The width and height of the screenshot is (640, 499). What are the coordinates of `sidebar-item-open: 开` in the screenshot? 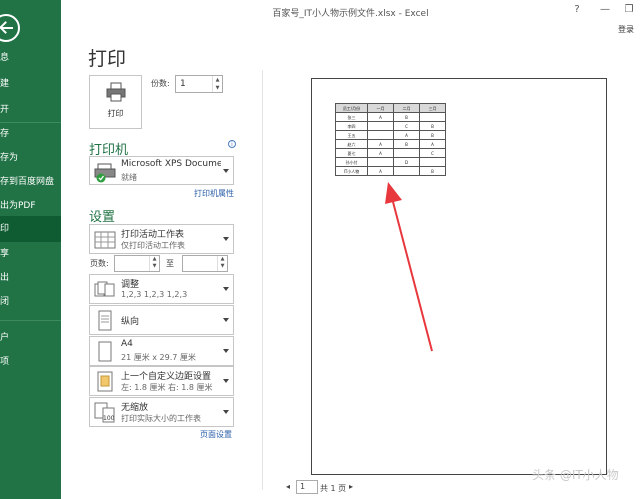 It's located at (30, 110).